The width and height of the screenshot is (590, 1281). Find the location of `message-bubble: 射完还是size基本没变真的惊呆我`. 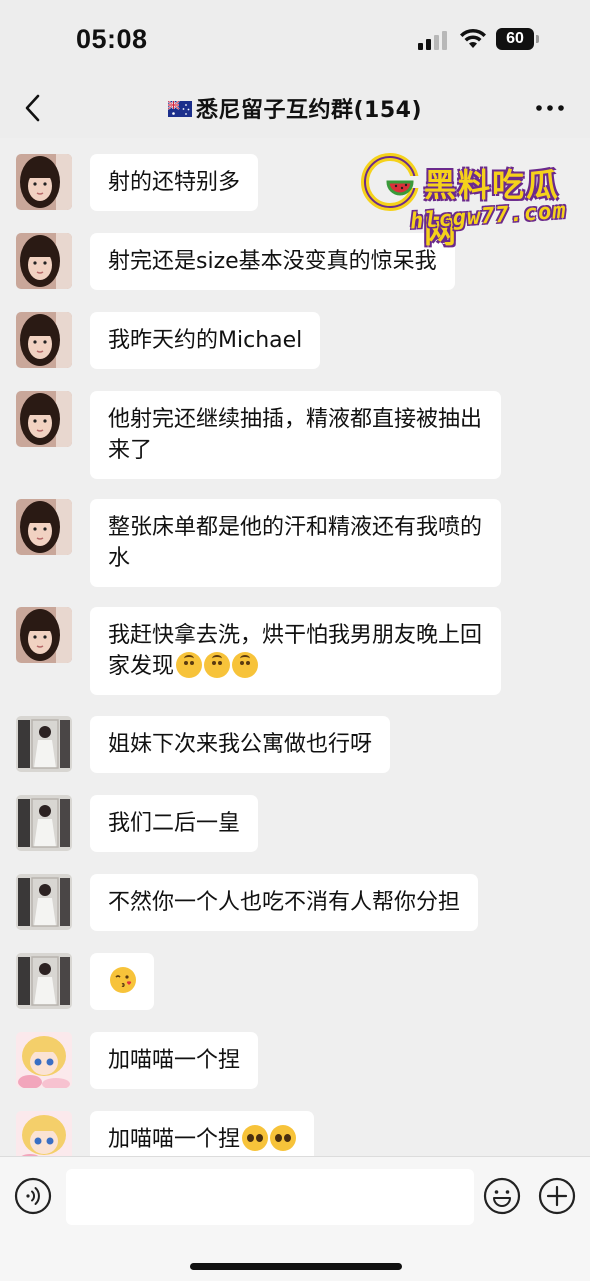

message-bubble: 射完还是size基本没变真的惊呆我 is located at coordinates (272, 261).